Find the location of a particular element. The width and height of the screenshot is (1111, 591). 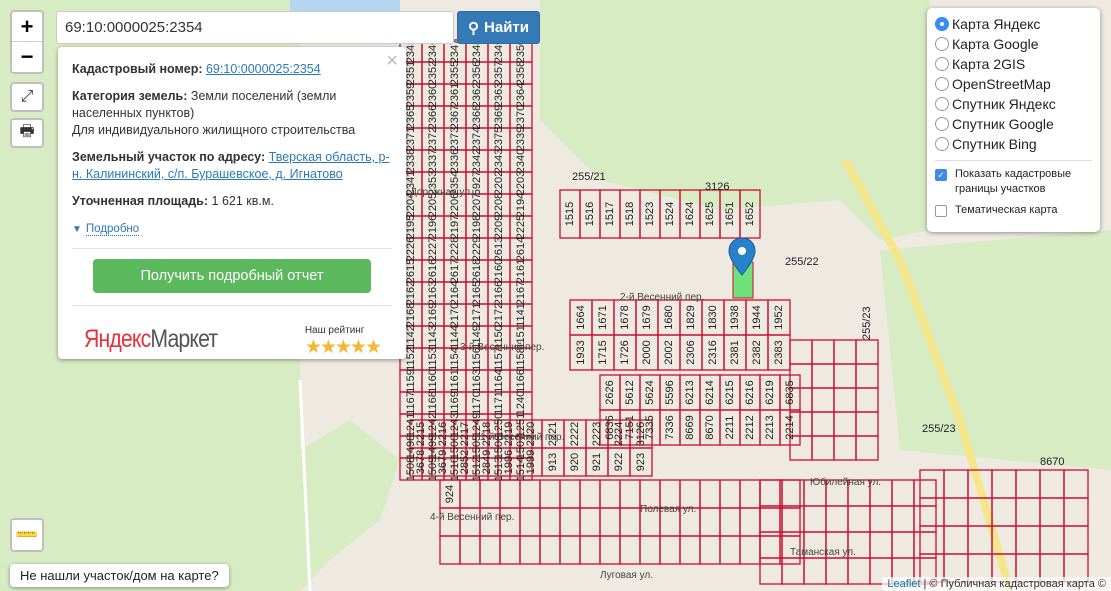

parcel-number: 6213 is located at coordinates (690, 392).